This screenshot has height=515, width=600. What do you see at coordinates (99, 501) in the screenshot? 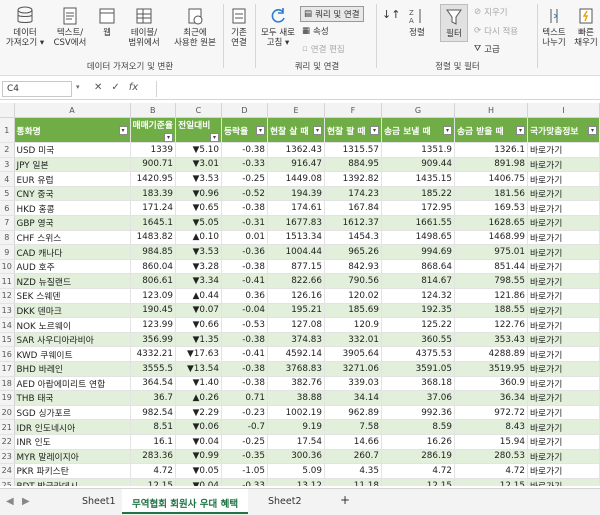
I see `sheet-tab-sheet1: Sheet1` at bounding box center [99, 501].